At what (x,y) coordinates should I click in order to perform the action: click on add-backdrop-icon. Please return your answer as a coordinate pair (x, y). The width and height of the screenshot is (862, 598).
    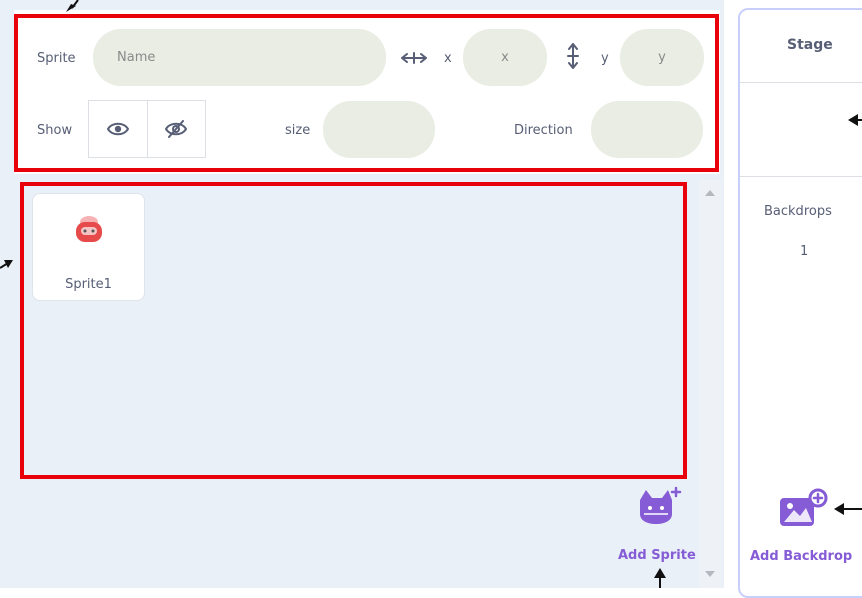
    Looking at the image, I should click on (804, 507).